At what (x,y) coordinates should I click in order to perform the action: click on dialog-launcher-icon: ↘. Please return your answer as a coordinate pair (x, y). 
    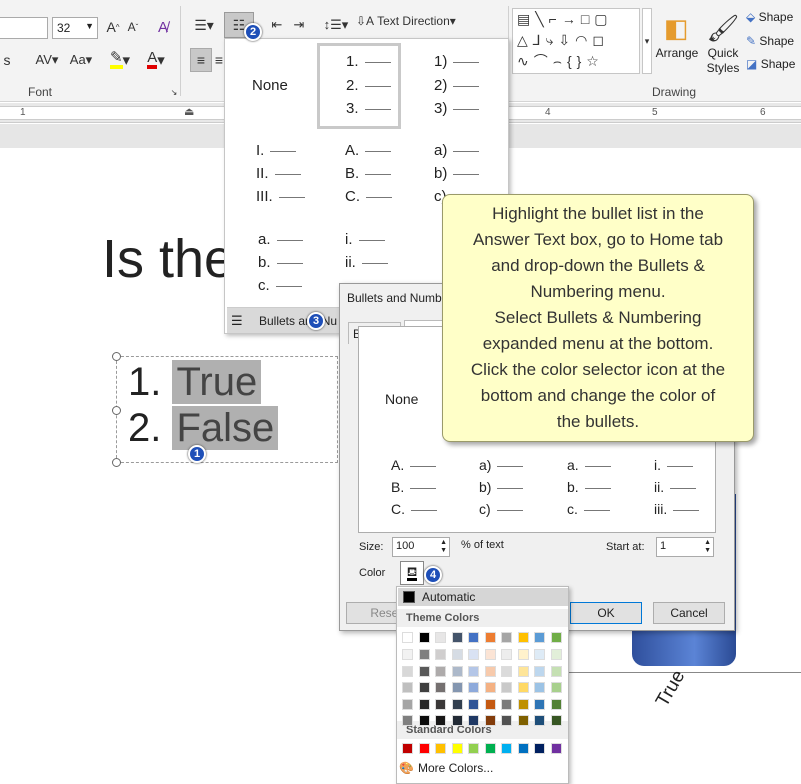
    Looking at the image, I should click on (174, 92).